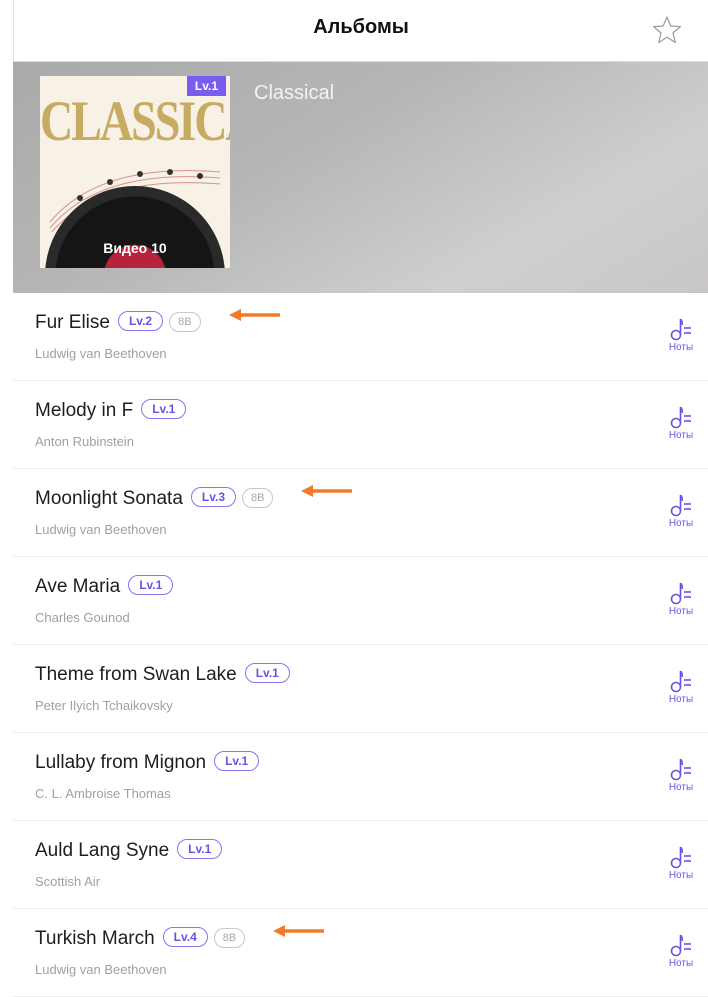 This screenshot has height=997, width=708. I want to click on level-badge: Lv.3, so click(213, 497).